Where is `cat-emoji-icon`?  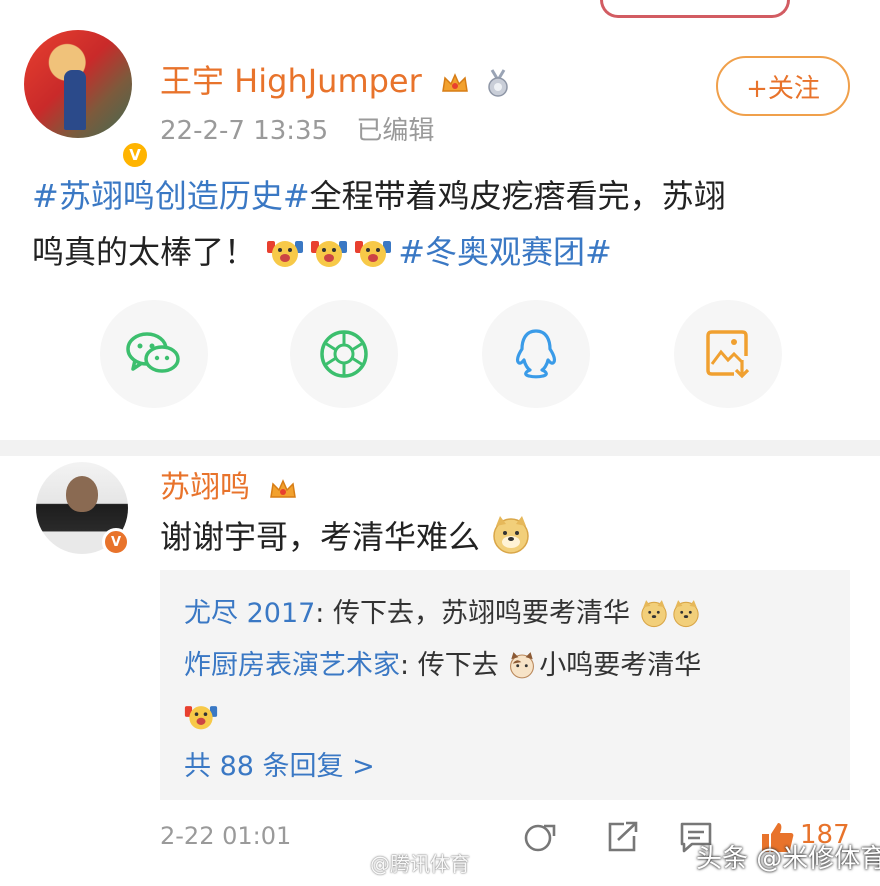
cat-emoji-icon is located at coordinates (522, 665).